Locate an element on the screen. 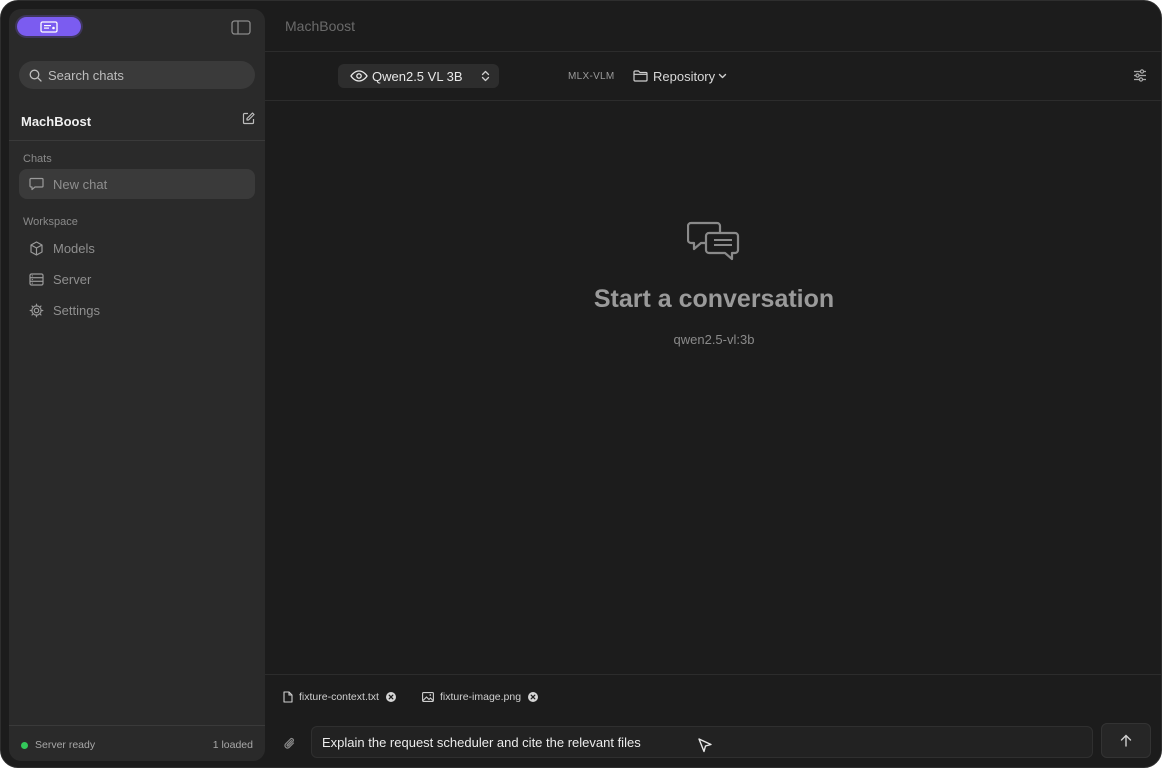 The image size is (1162, 768). chat-settings-button is located at coordinates (1140, 78).